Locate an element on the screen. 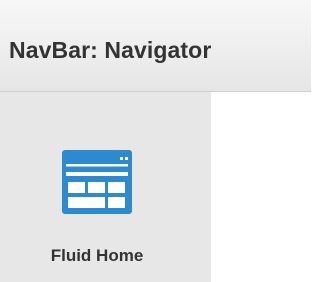  fluid-home-icon is located at coordinates (97, 182).